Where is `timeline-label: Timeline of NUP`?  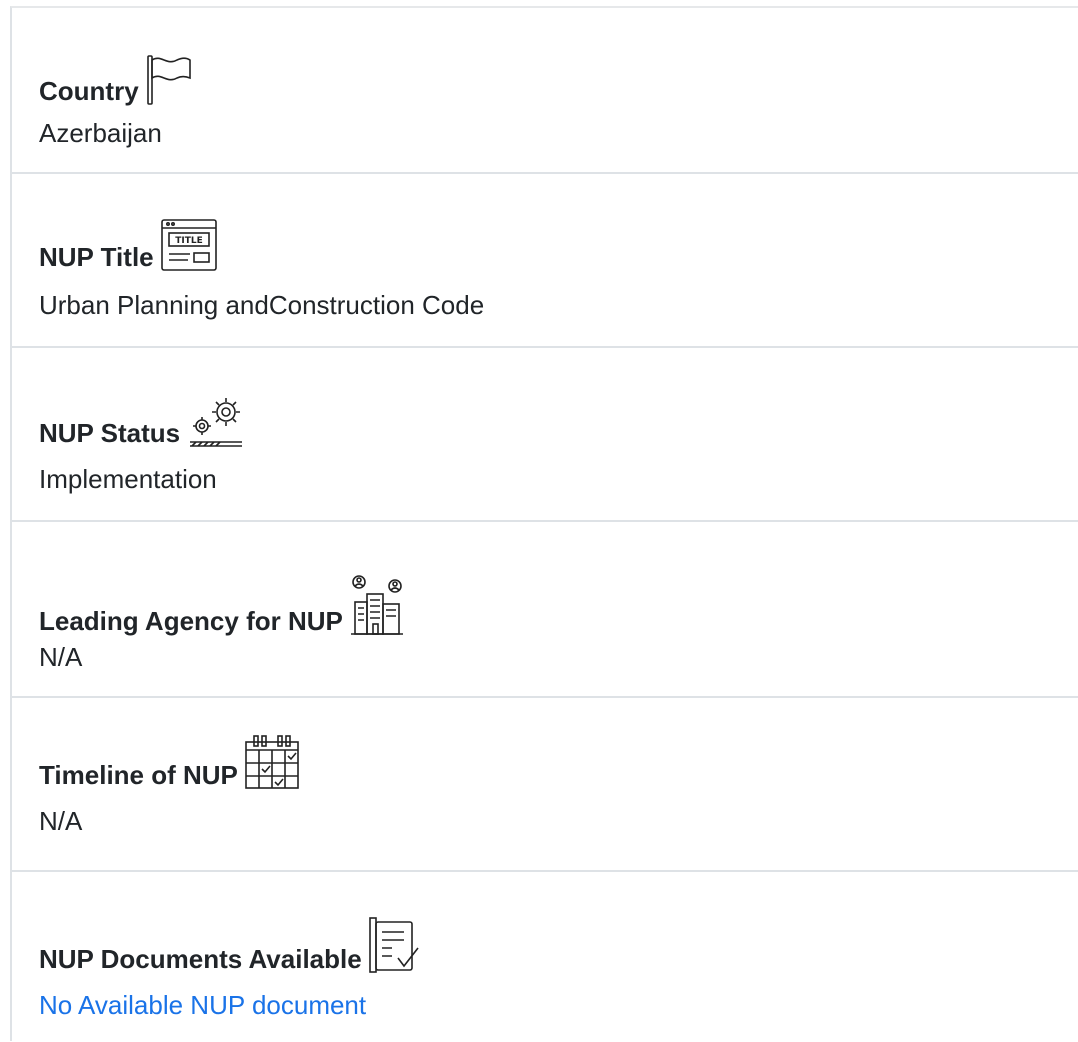 timeline-label: Timeline of NUP is located at coordinates (138, 775).